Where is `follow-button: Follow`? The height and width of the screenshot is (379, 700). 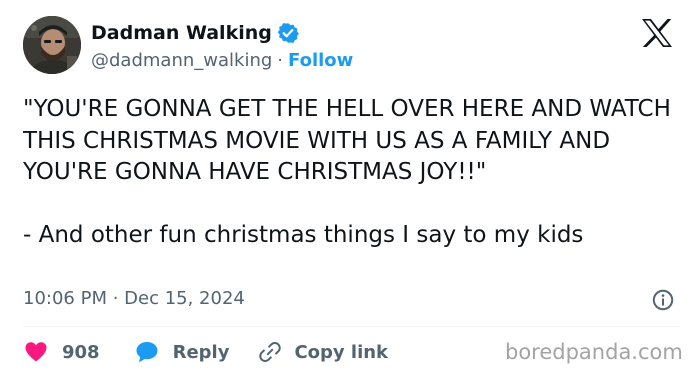 follow-button: Follow is located at coordinates (320, 60).